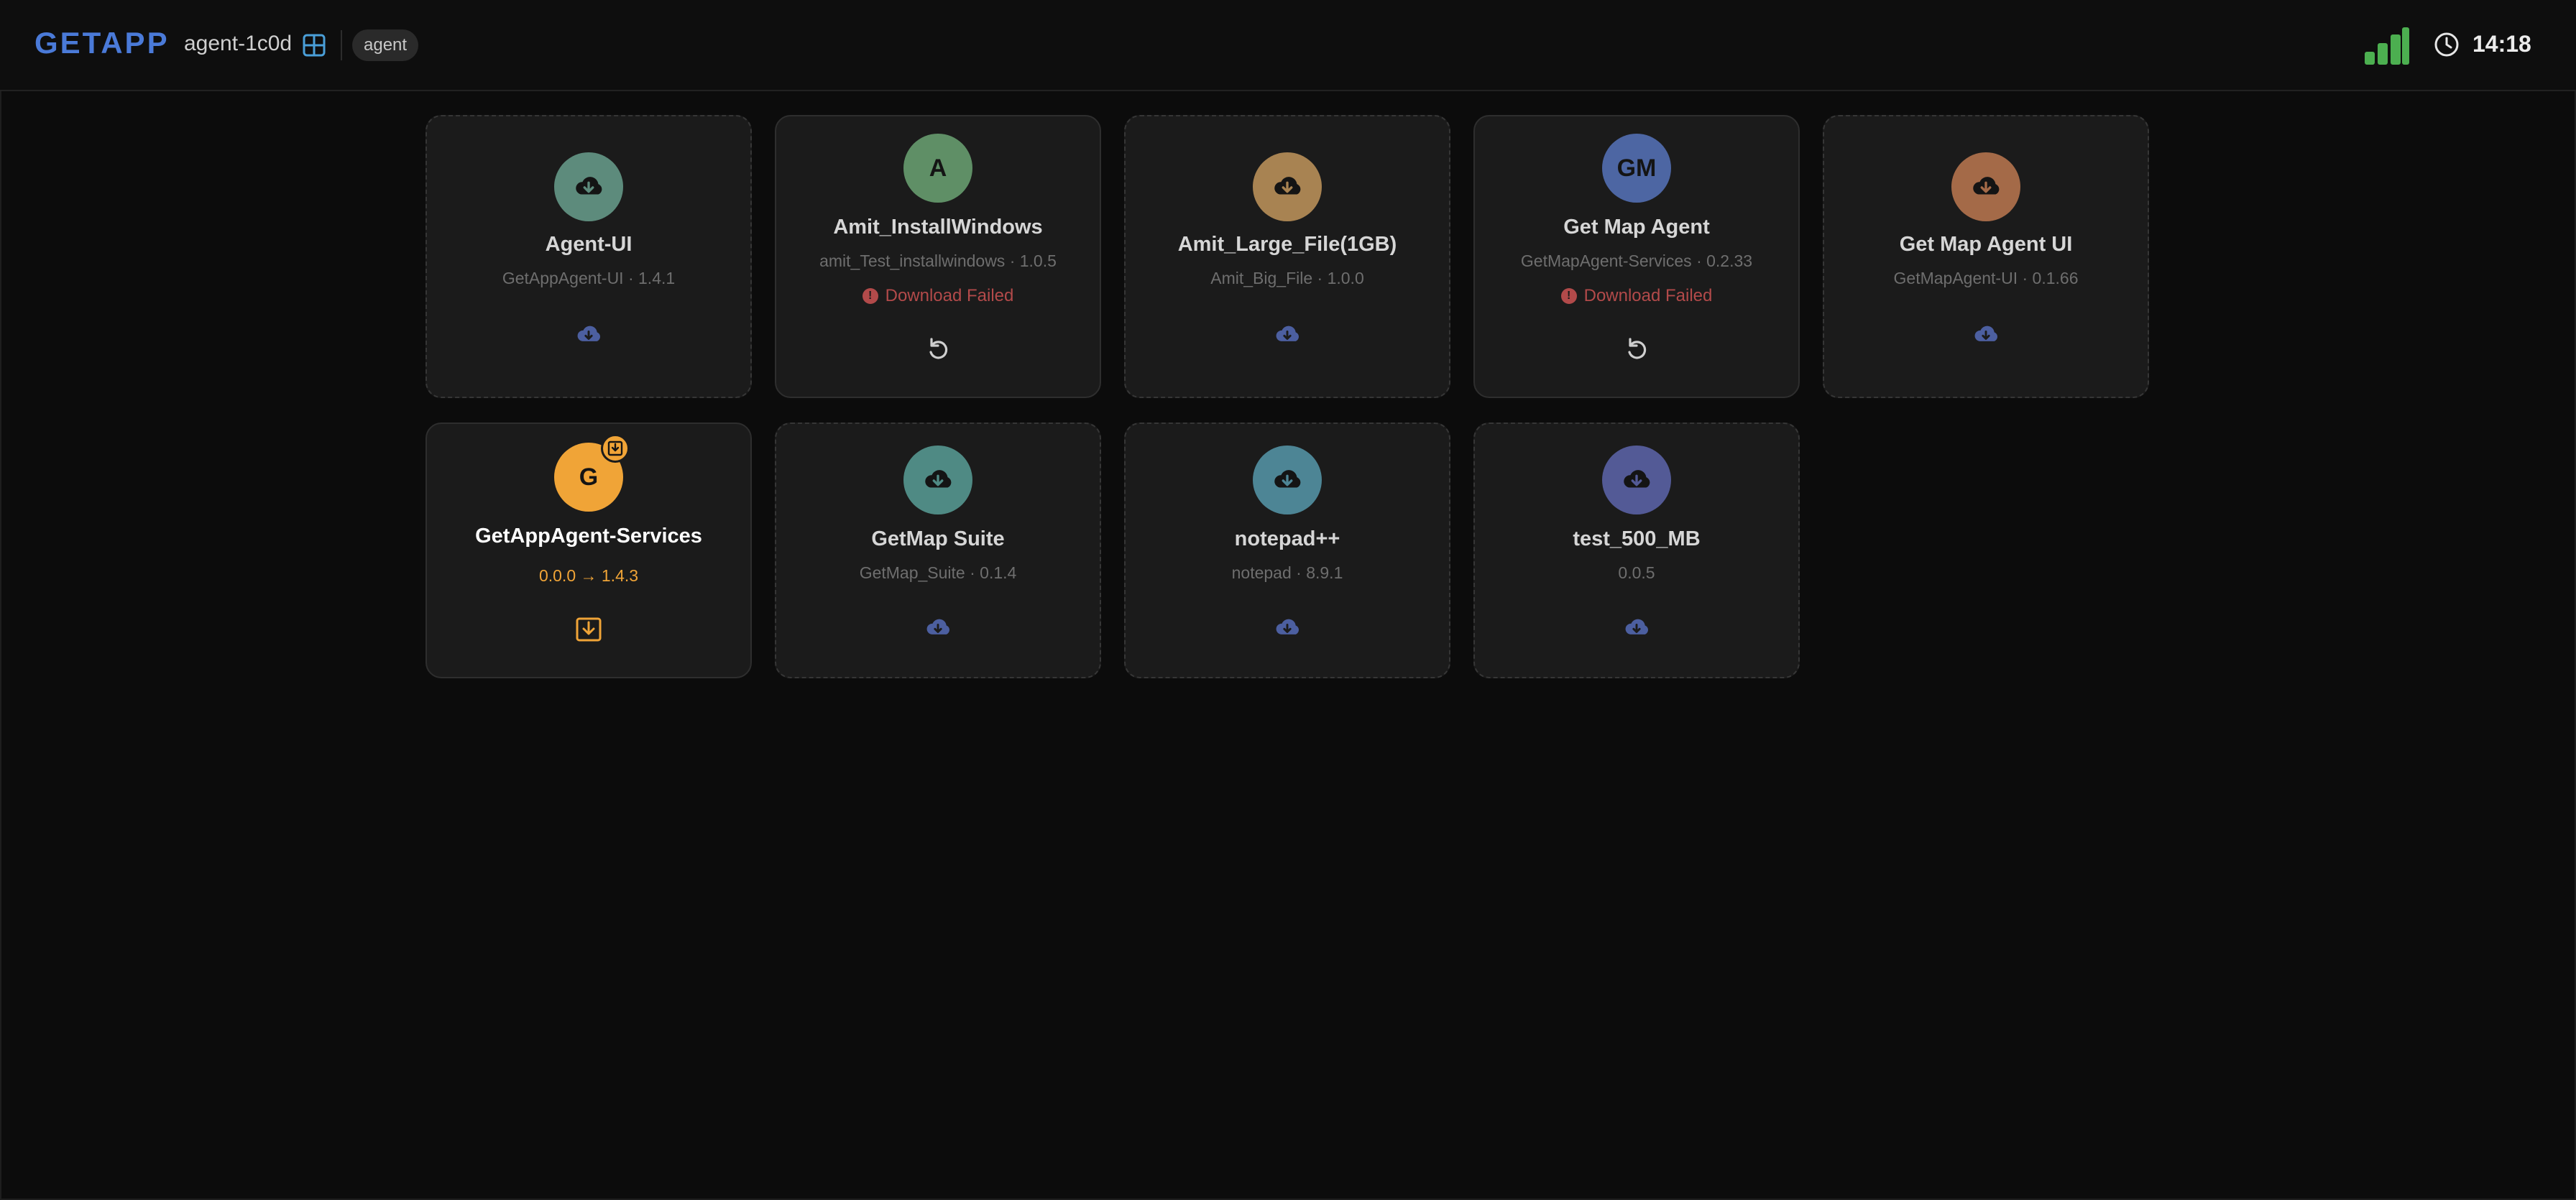  I want to click on app-title: GetAppAgent-Services, so click(588, 536).